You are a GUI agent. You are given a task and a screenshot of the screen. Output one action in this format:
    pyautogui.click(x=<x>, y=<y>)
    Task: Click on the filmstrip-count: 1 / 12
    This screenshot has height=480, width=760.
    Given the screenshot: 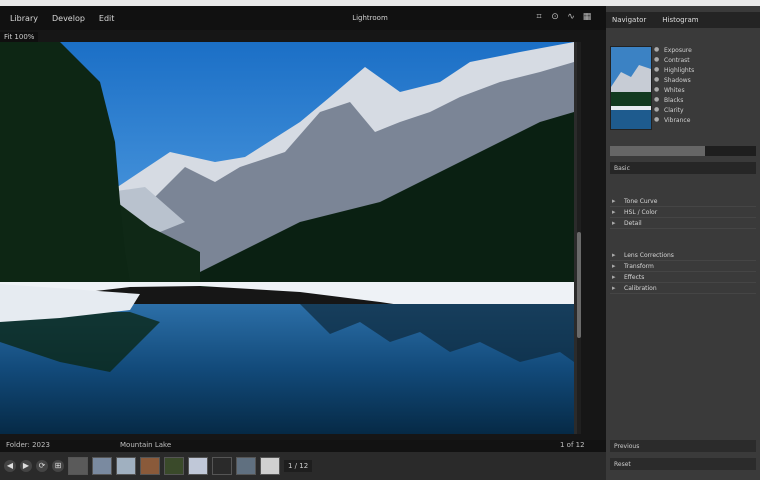 What is the action you would take?
    pyautogui.click(x=298, y=466)
    